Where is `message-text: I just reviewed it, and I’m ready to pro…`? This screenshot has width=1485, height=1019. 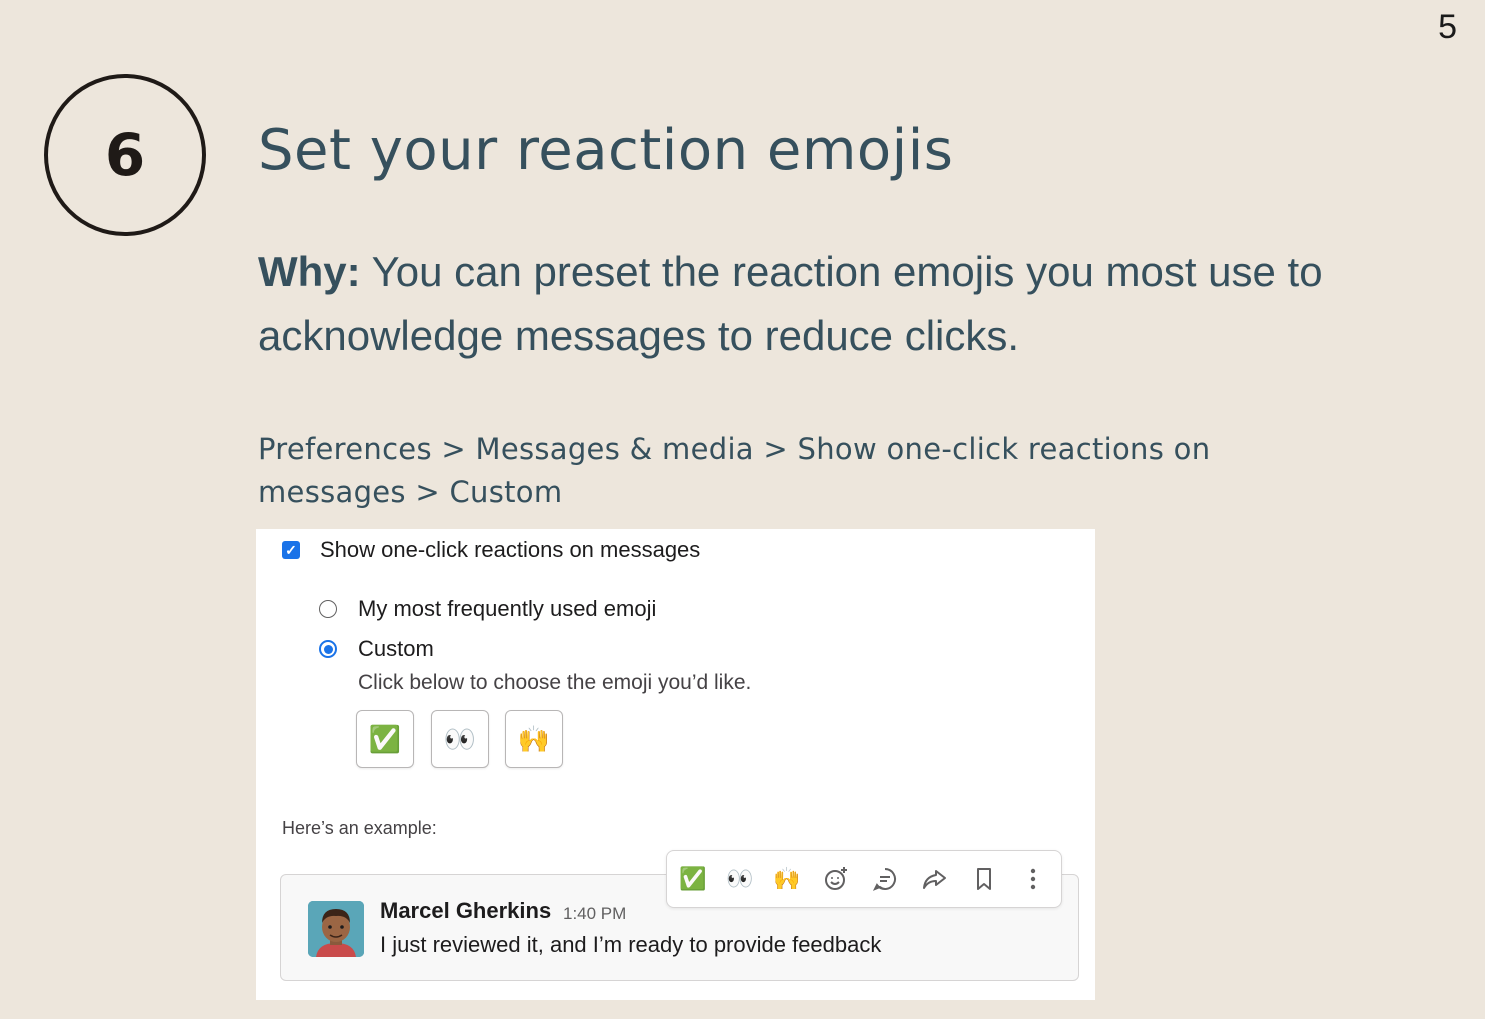 message-text: I just reviewed it, and I’m ready to pro… is located at coordinates (631, 944).